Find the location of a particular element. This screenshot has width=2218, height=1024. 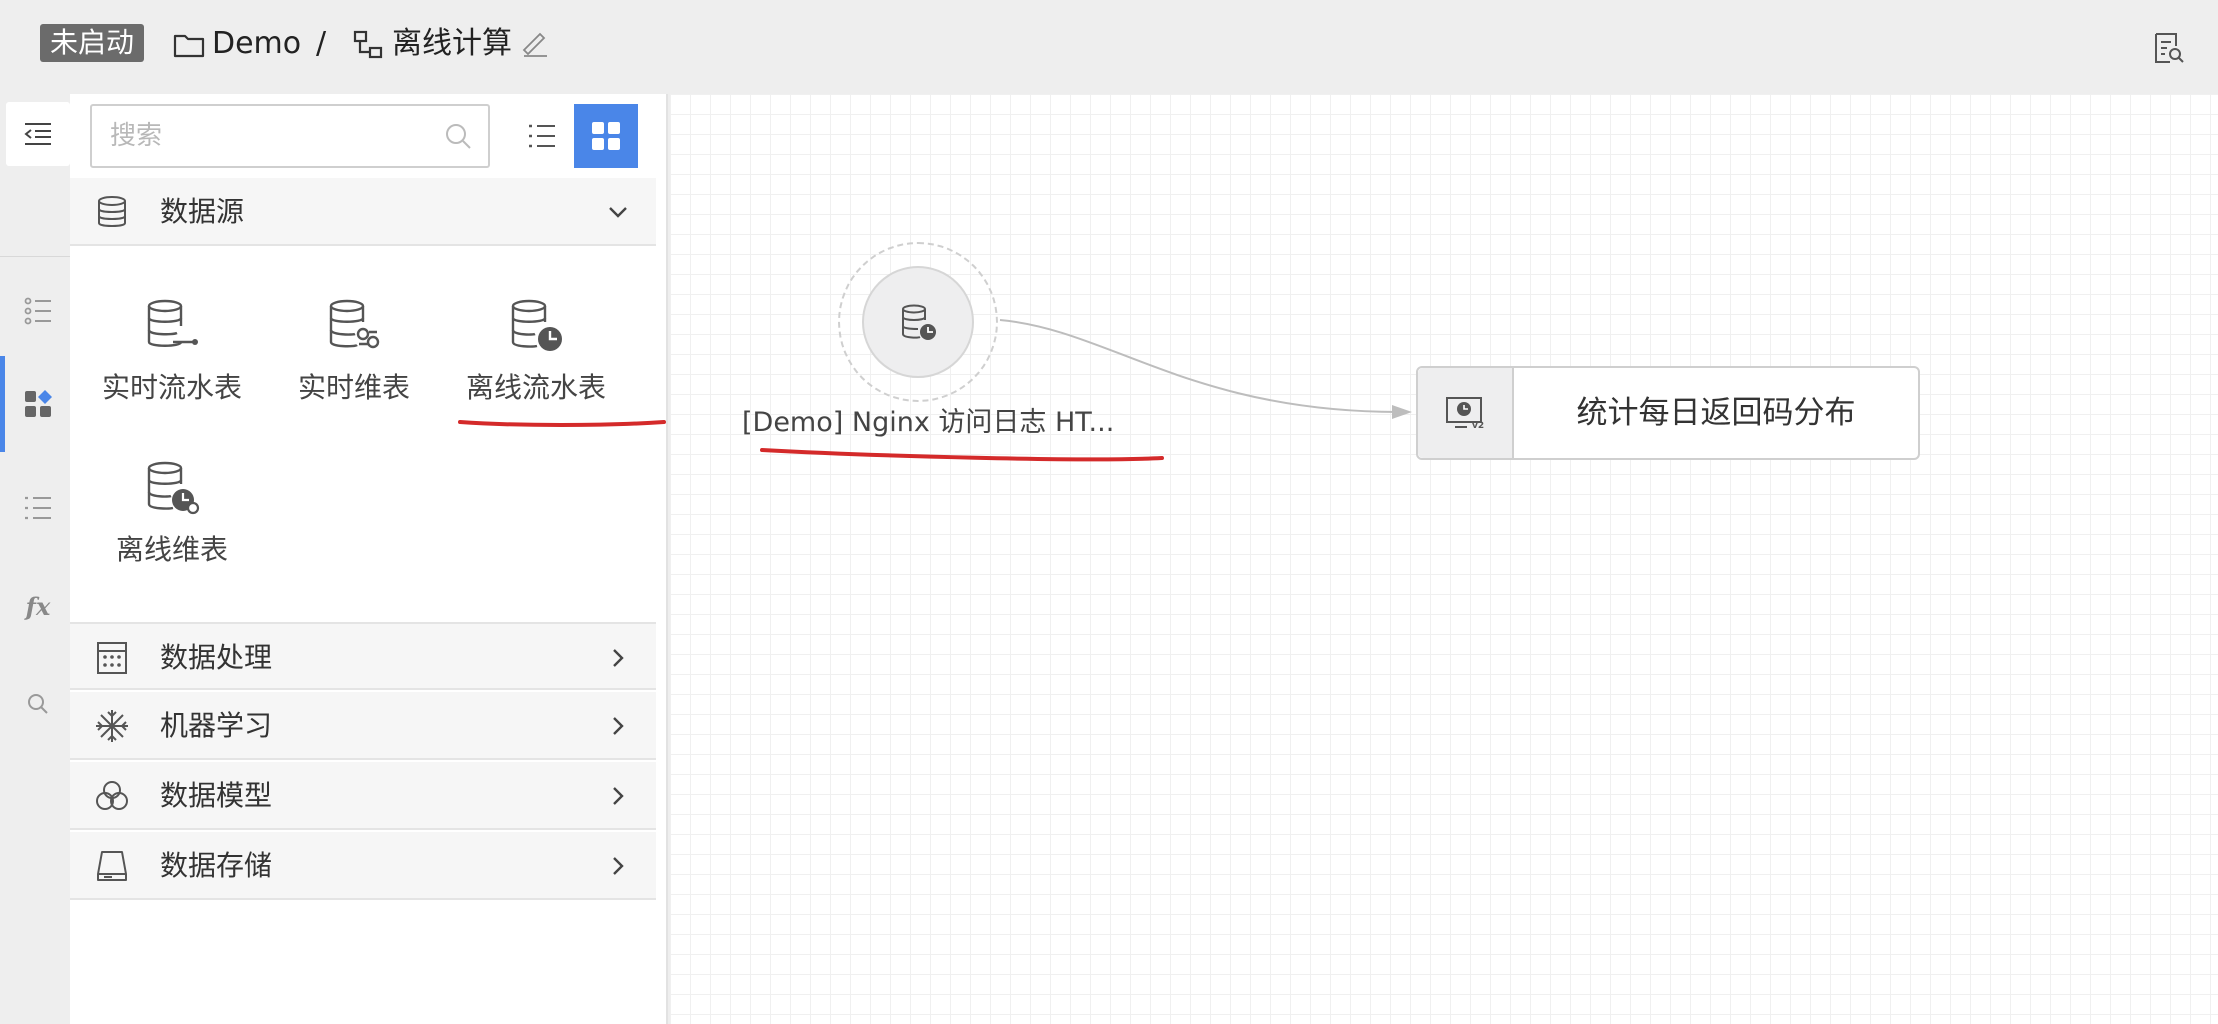

component-realtime-stream-table: 实时流水表 is located at coordinates (172, 371).